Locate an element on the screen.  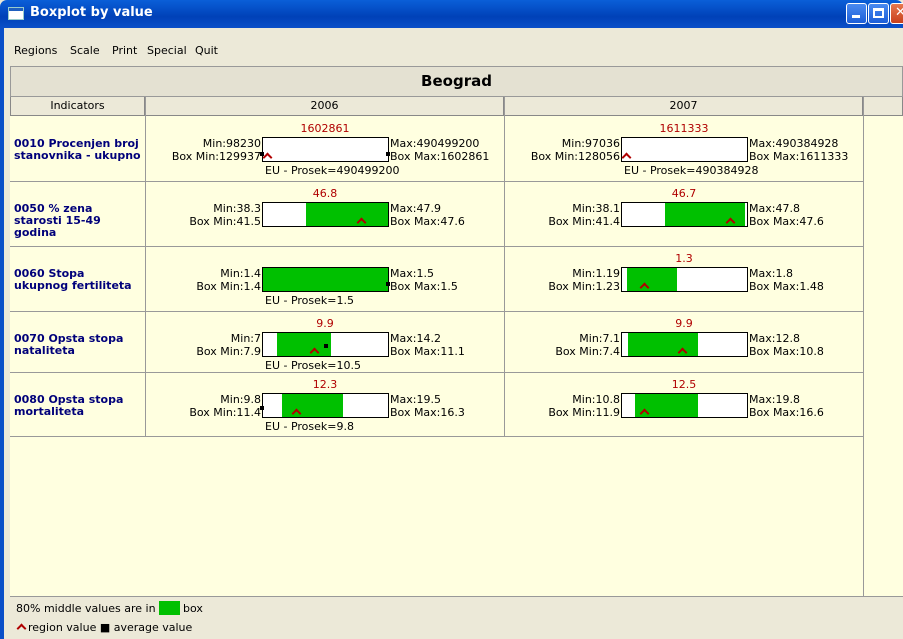
min-label: Min:1.4 is located at coordinates (240, 273).